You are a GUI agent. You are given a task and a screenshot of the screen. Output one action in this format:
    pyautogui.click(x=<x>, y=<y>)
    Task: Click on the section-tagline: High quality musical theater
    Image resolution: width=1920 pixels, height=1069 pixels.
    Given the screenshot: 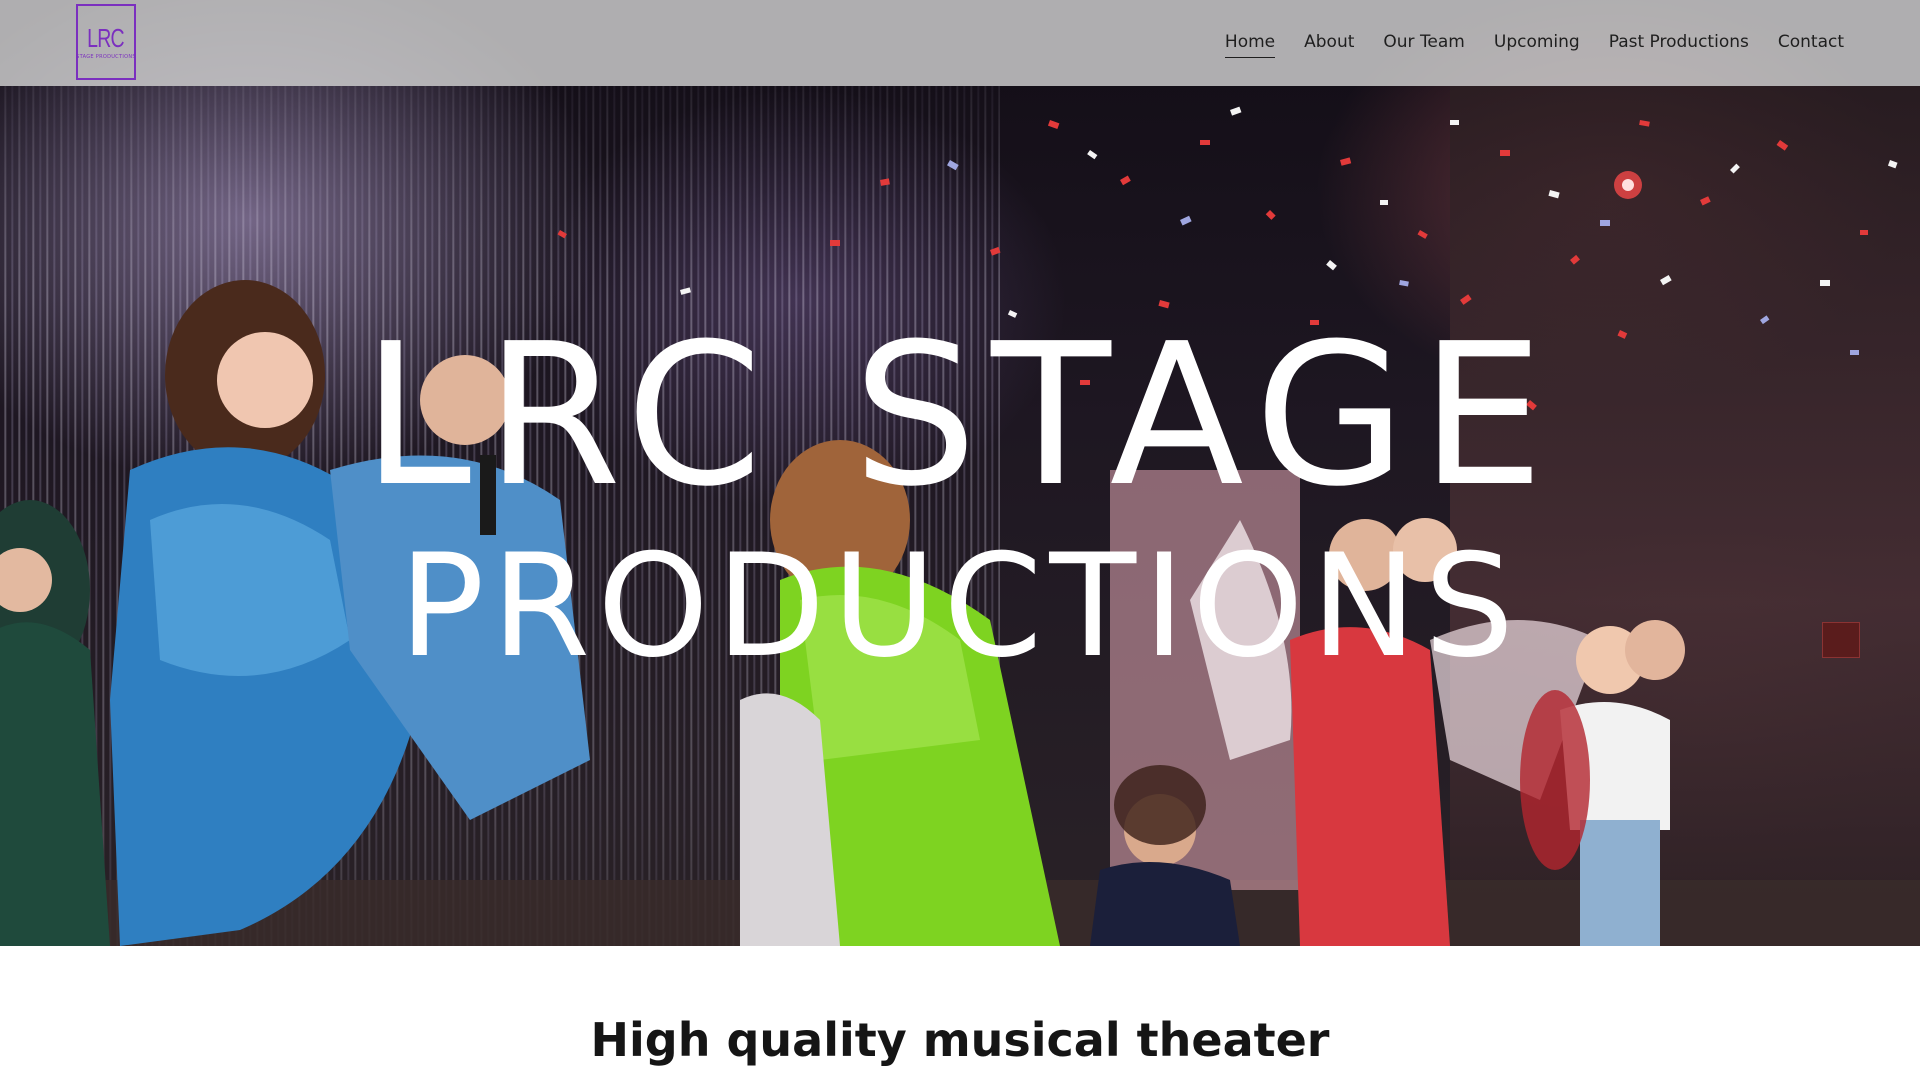 What is the action you would take?
    pyautogui.click(x=960, y=1040)
    